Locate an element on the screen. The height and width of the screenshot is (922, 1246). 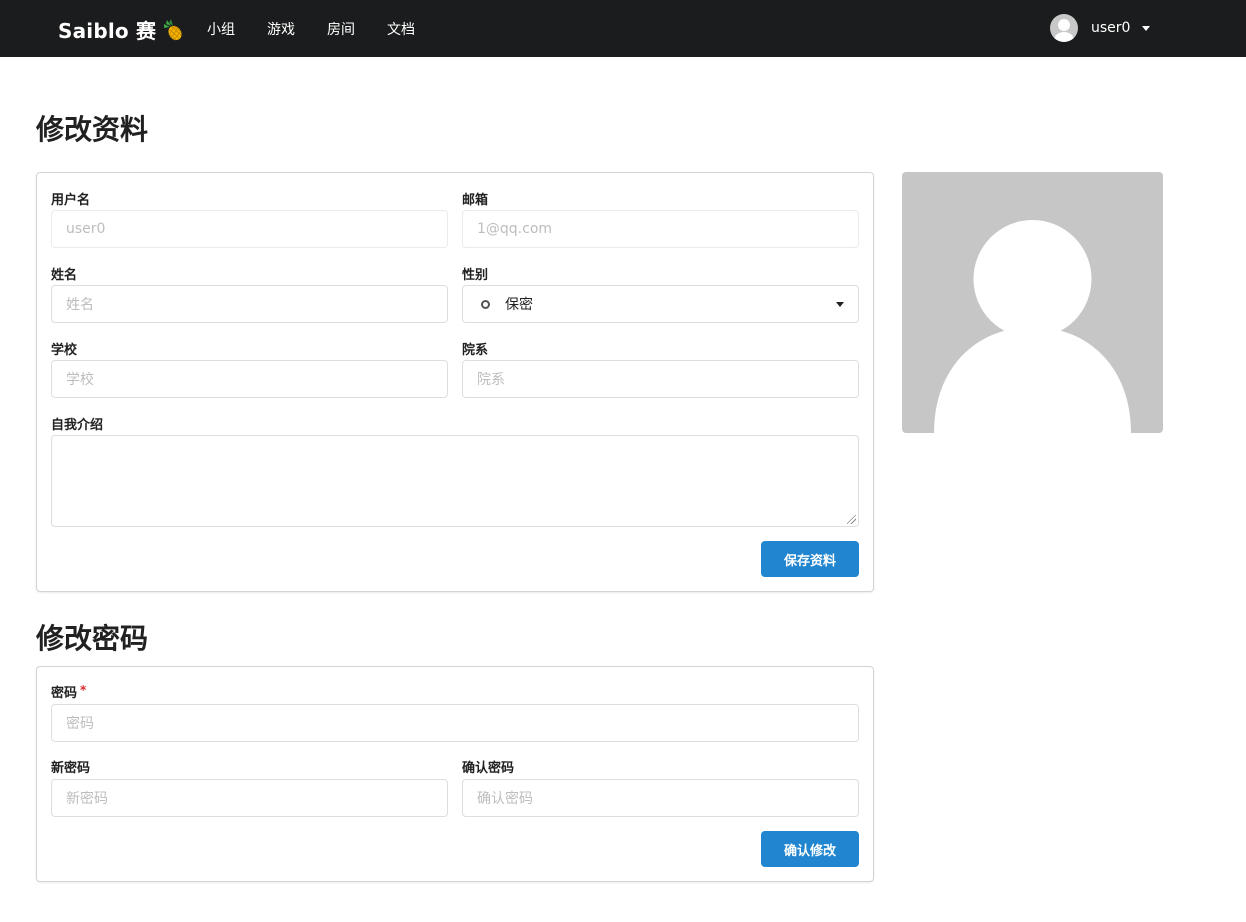
confirm-password-field: 确认密码 is located at coordinates (660, 798).